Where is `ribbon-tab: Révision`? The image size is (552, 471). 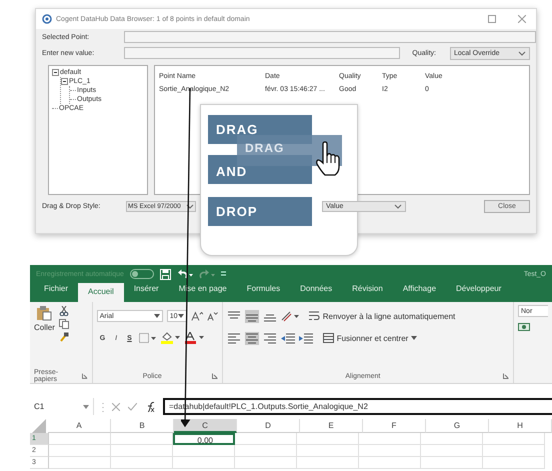
ribbon-tab: Révision is located at coordinates (367, 293).